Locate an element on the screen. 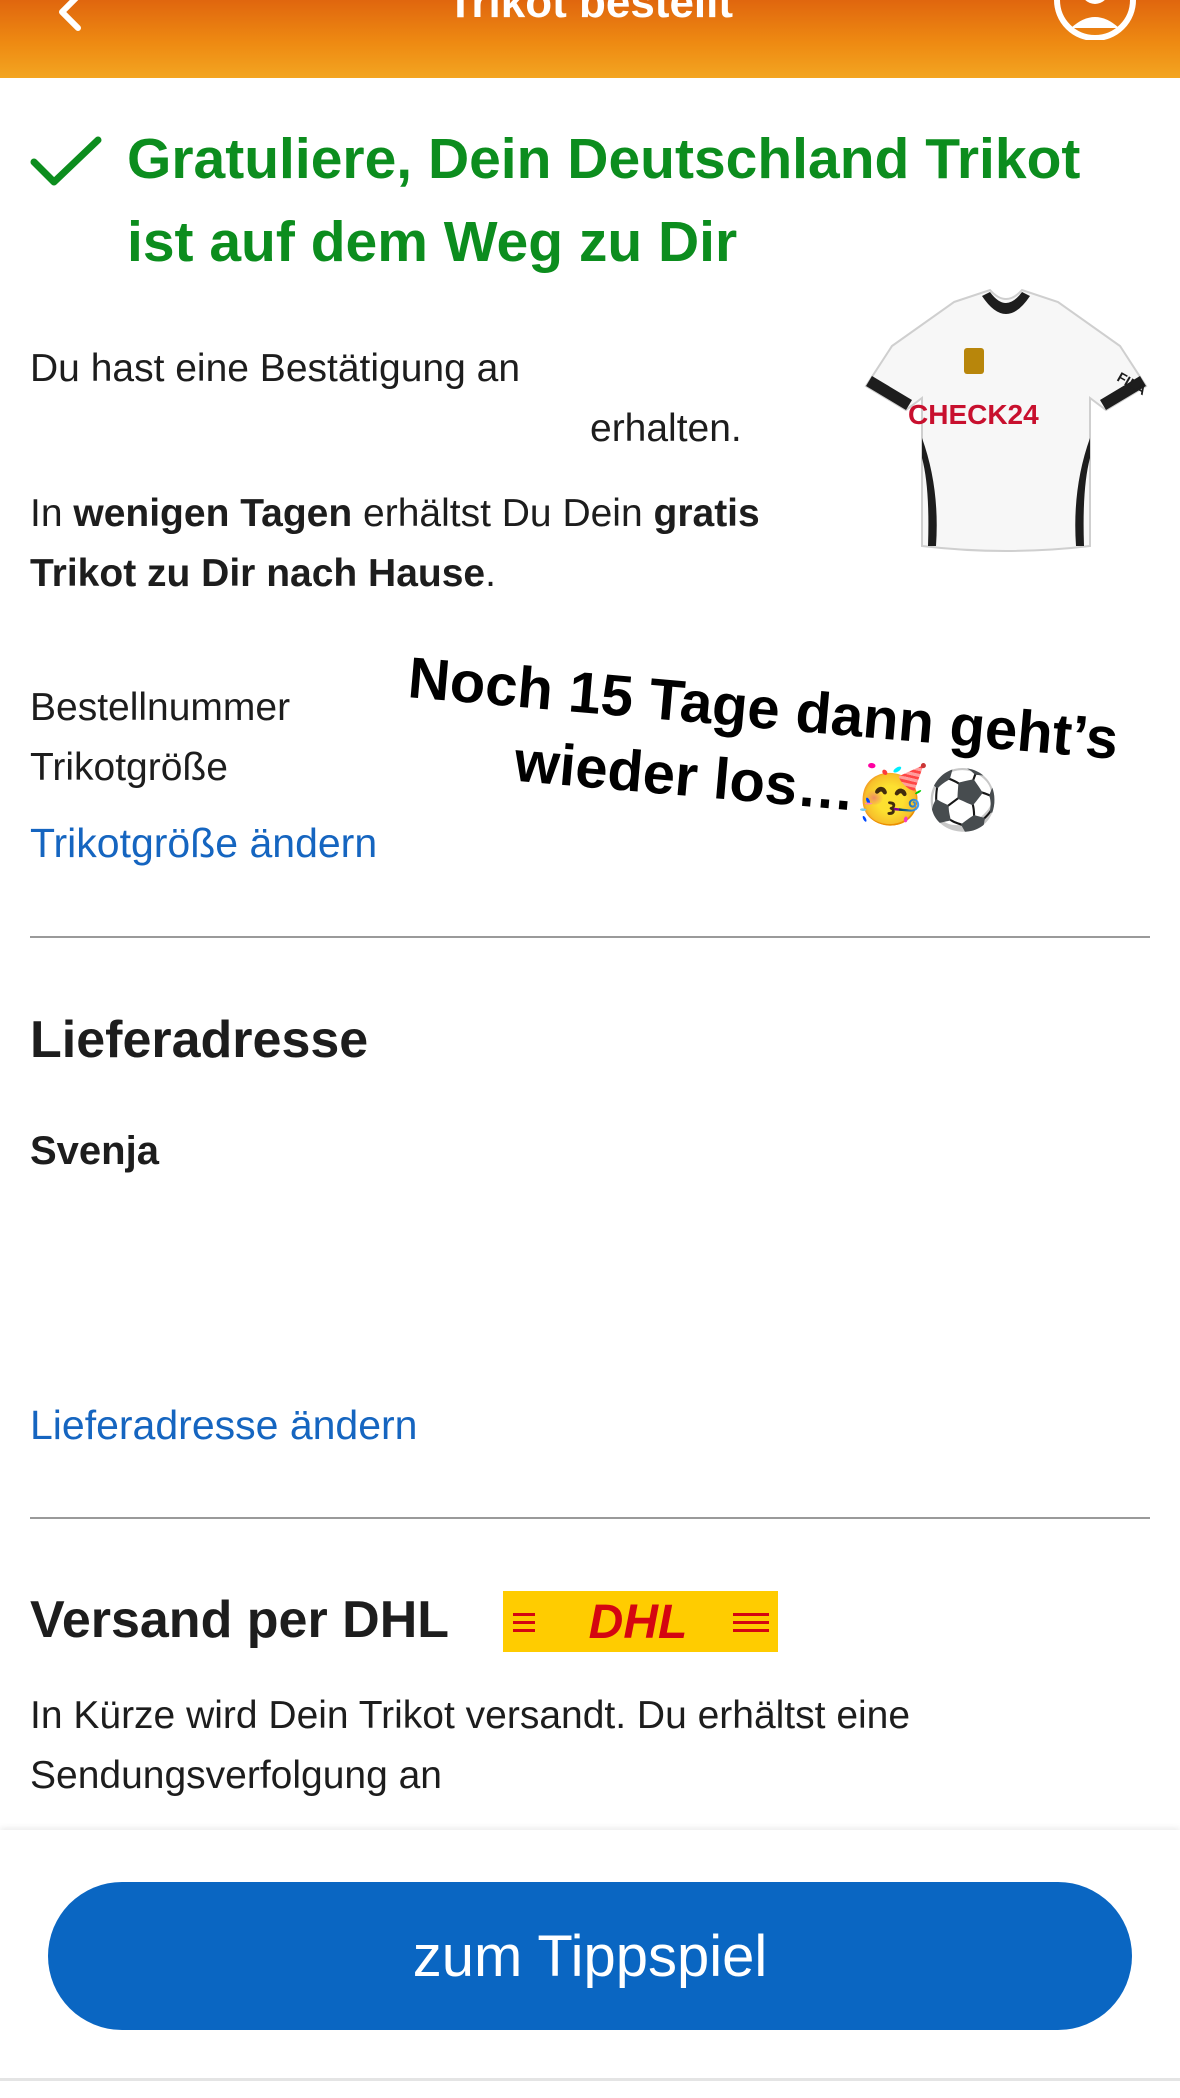 Image resolution: width=1180 pixels, height=2098 pixels. delivery-info-bold: wenigen Tagen is located at coordinates (213, 513).